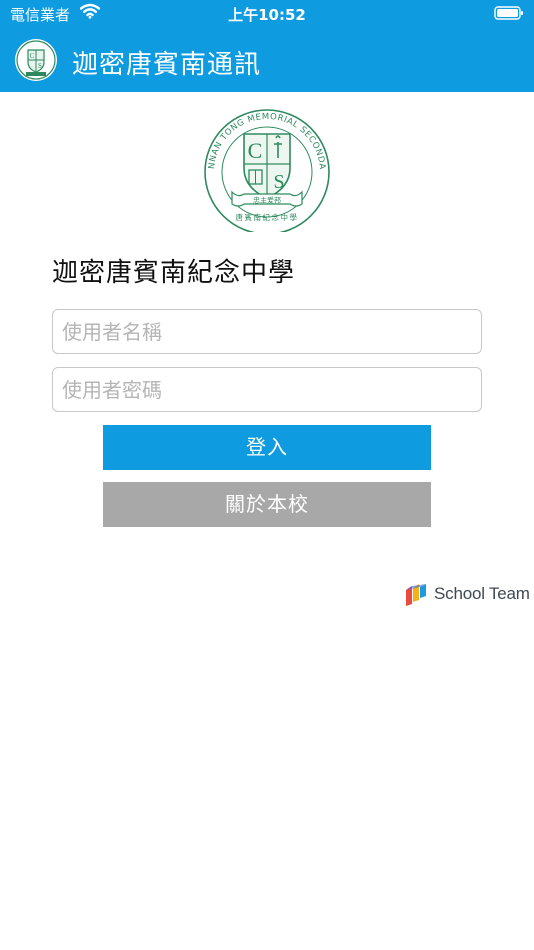 Image resolution: width=534 pixels, height=950 pixels. What do you see at coordinates (267, 447) in the screenshot?
I see `login-button: 登入` at bounding box center [267, 447].